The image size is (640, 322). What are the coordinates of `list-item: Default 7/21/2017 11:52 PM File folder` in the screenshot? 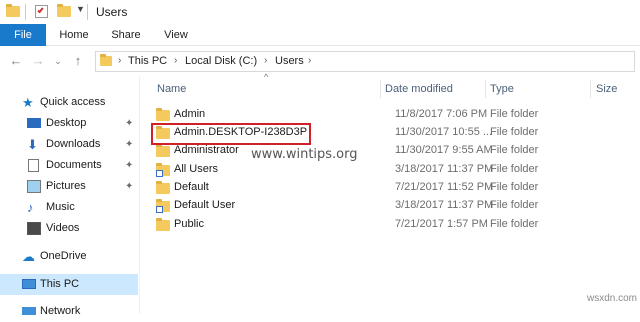 It's located at (386, 187).